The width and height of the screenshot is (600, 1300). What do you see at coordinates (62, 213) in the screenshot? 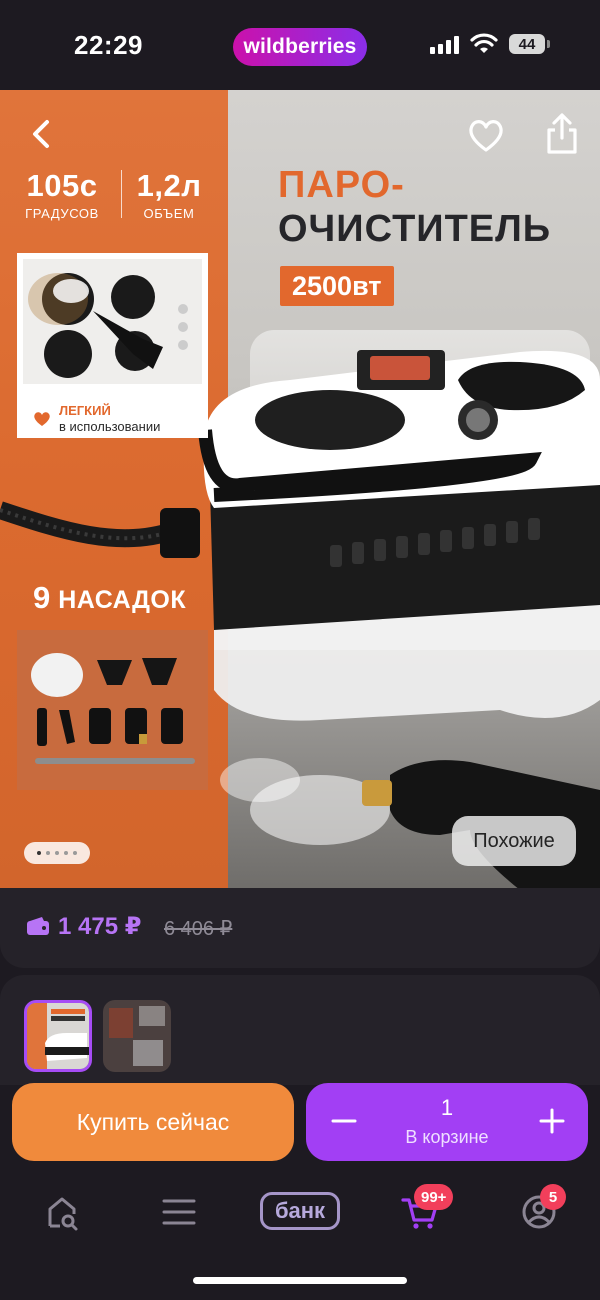
I see `spec-temperature-label: ГРАДУСОВ` at bounding box center [62, 213].